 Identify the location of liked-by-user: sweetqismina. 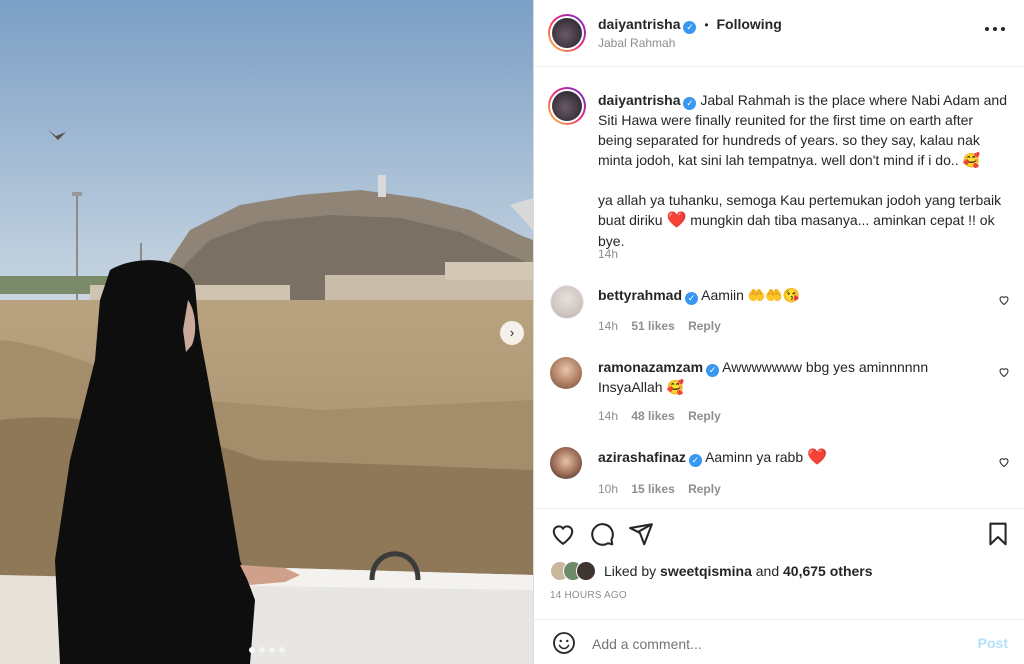
(706, 571).